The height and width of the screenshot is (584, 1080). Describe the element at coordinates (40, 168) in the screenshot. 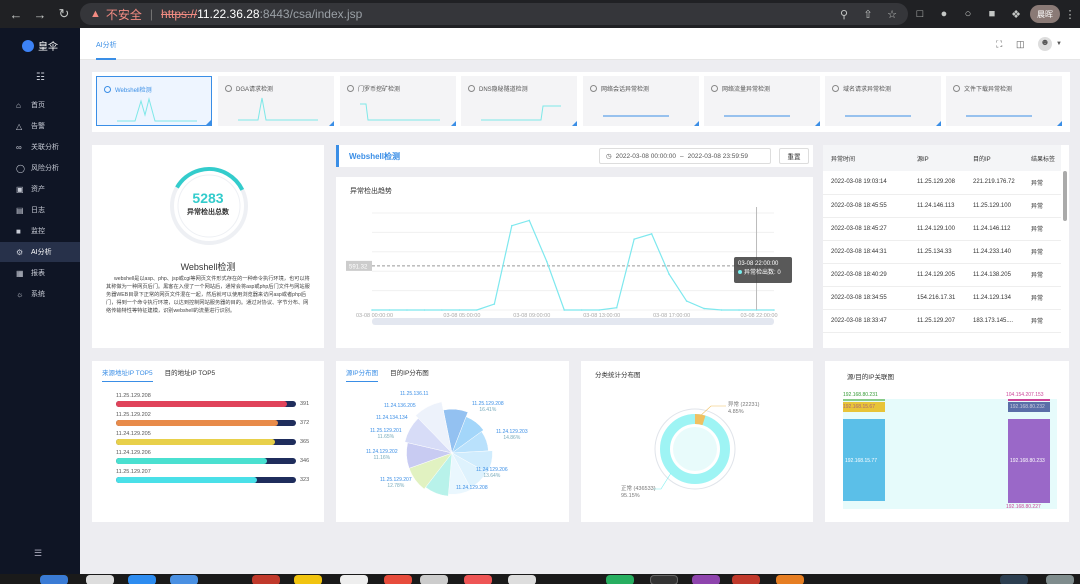

I see `sidebar-item-risk: ◯ 风险分析` at that location.